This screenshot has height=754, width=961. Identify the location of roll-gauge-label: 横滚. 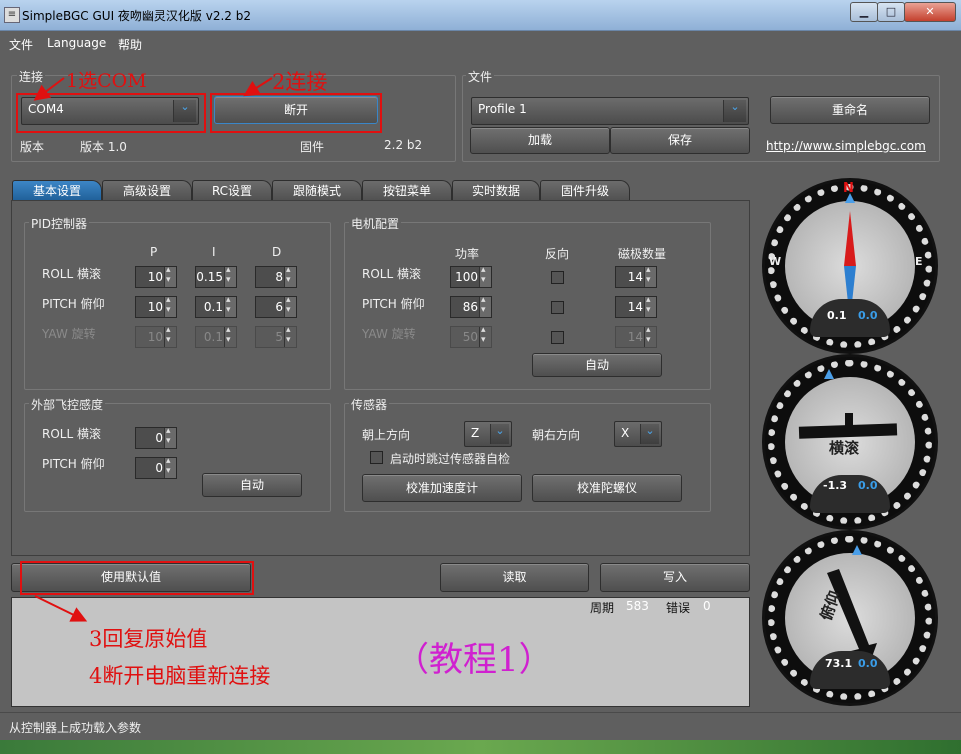
(844, 448).